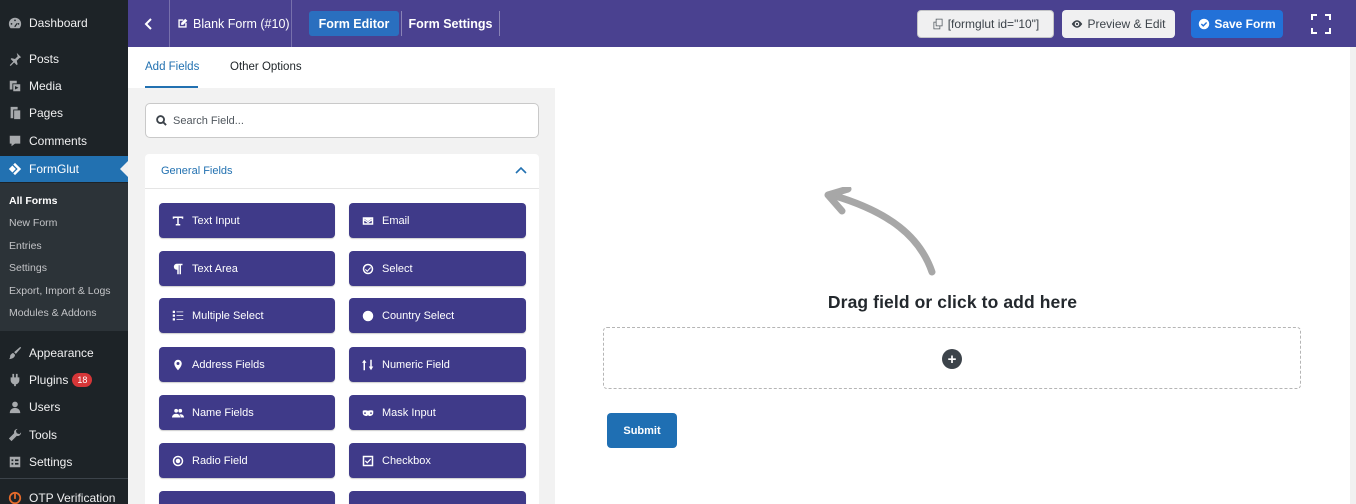 This screenshot has width=1356, height=504. I want to click on search-field-box, so click(342, 120).